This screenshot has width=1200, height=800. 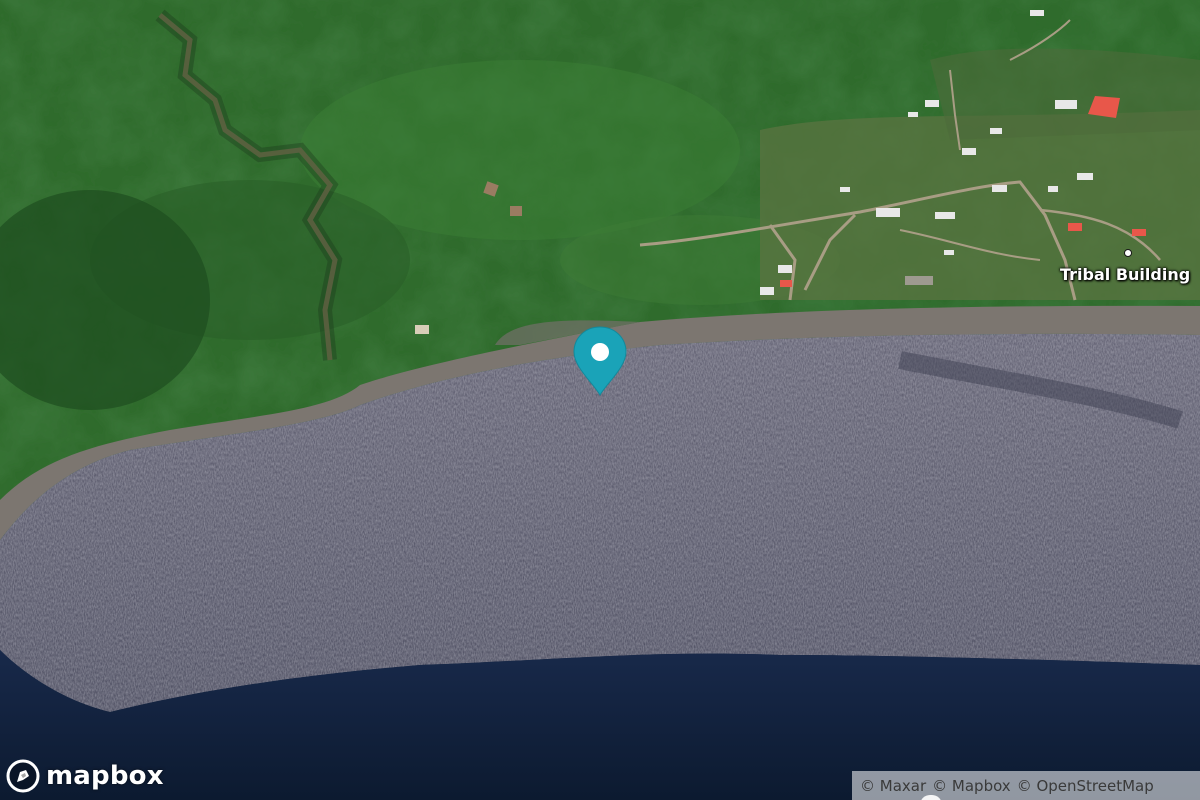 What do you see at coordinates (23, 776) in the screenshot?
I see `mapbox-logo-icon` at bounding box center [23, 776].